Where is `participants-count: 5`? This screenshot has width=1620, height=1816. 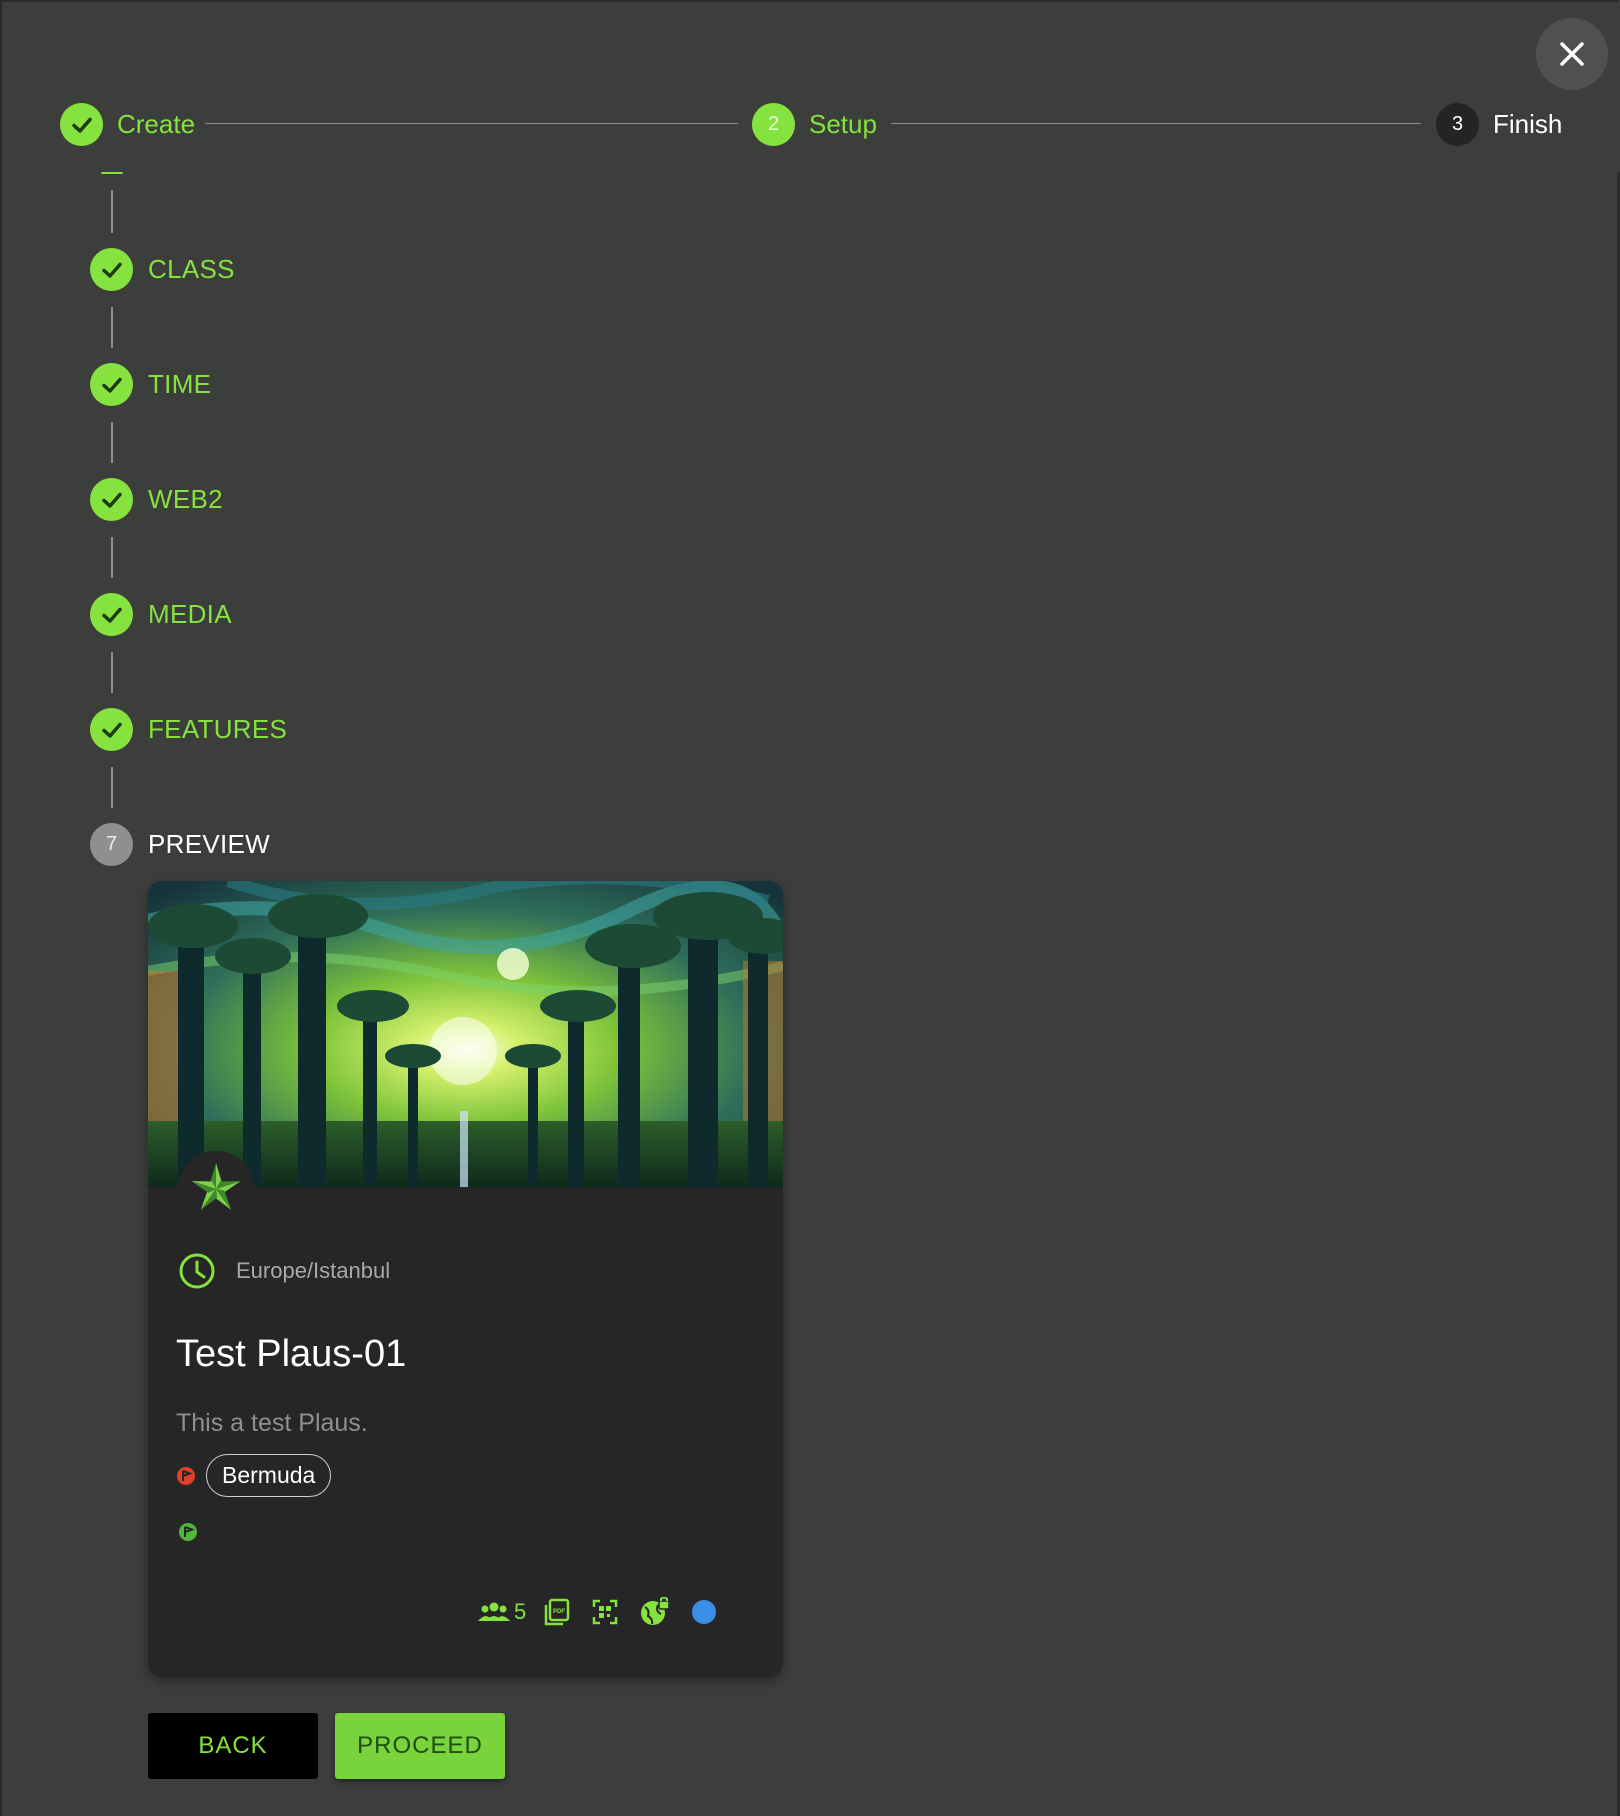
participants-count: 5 is located at coordinates (520, 1611).